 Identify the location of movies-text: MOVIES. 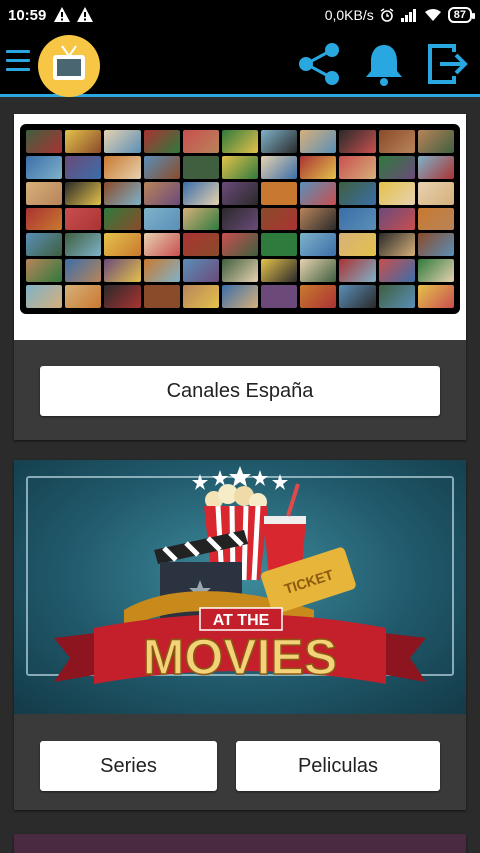
(240, 657).